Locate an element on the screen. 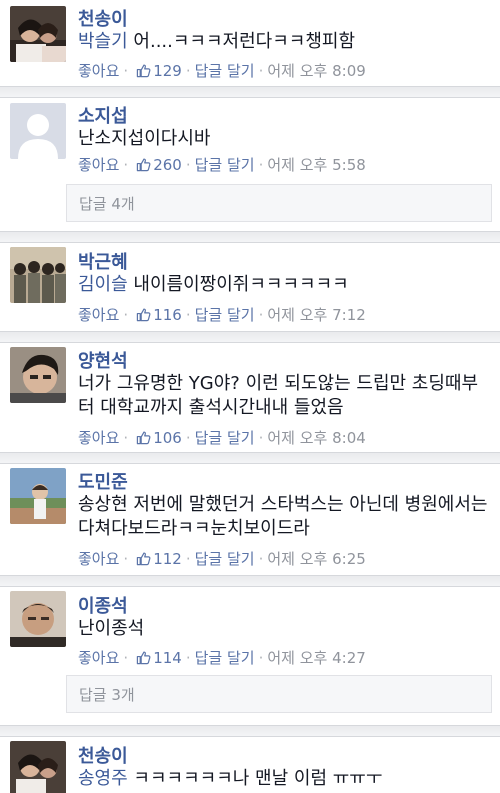 Image resolution: width=500 pixels, height=793 pixels. comment-meta: 좋아요 · 116 · 답글 달기 · 어제 오후 7:12 is located at coordinates (222, 314).